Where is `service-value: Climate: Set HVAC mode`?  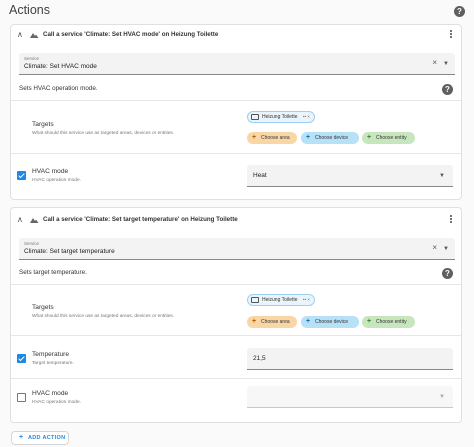
service-value: Climate: Set HVAC mode is located at coordinates (60, 66).